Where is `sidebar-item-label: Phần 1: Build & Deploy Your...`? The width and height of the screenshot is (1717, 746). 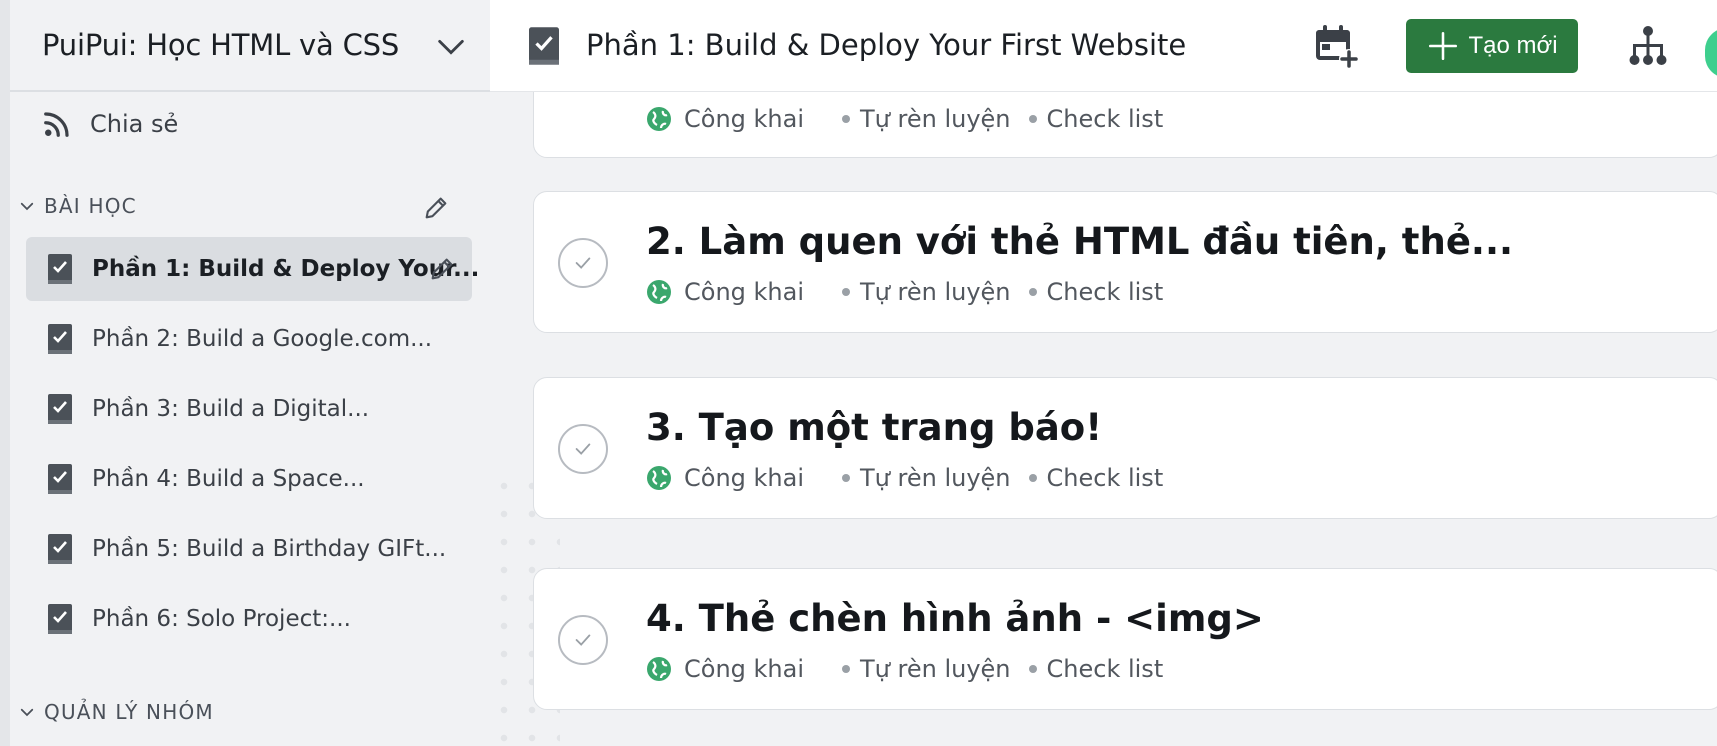 sidebar-item-label: Phần 1: Build & Deploy Your... is located at coordinates (286, 269).